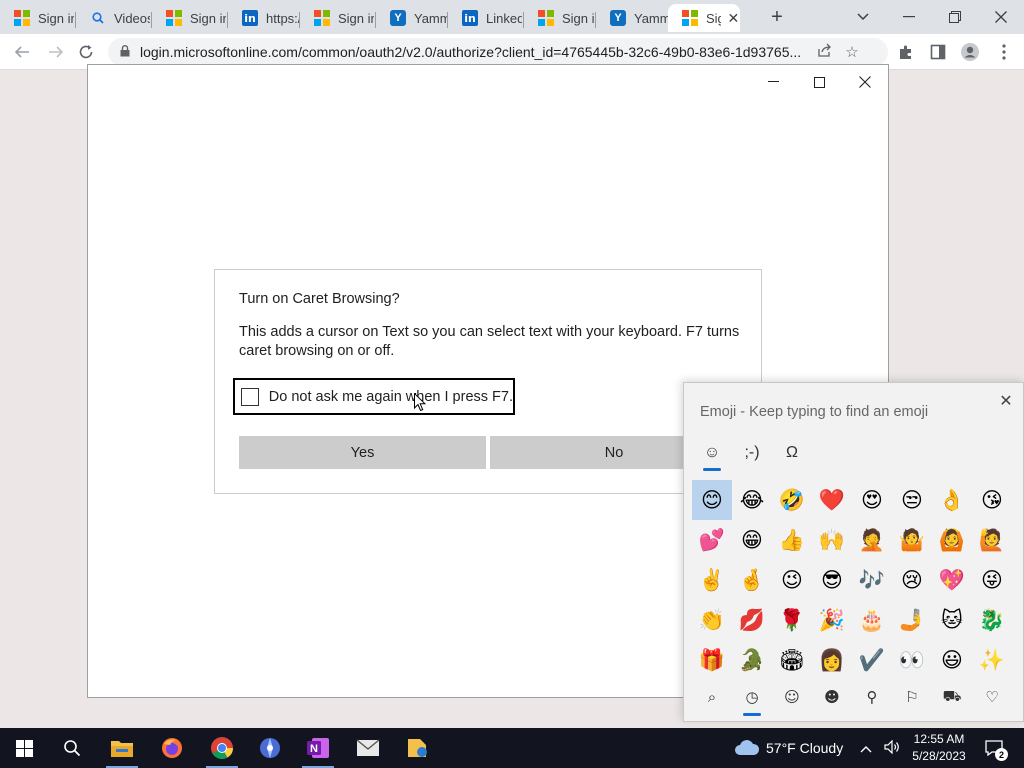 Image resolution: width=1024 pixels, height=768 pixels. Describe the element at coordinates (752, 500) in the screenshot. I see `emoji-cell: 😂` at that location.